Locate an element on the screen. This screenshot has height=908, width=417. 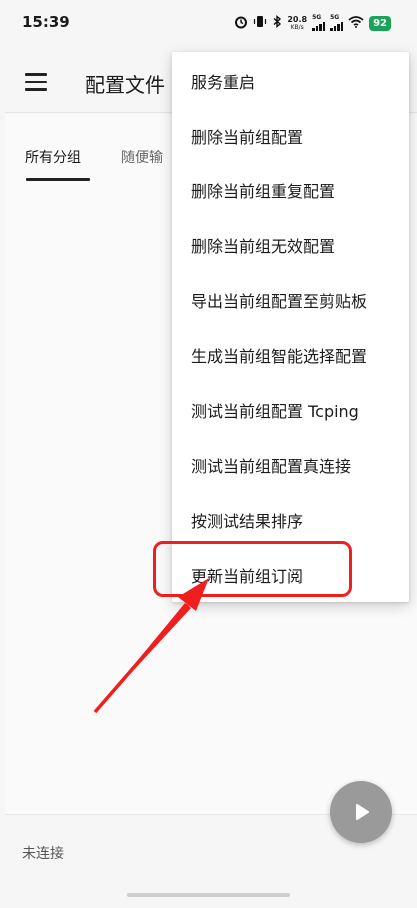
start-connection-button is located at coordinates (361, 812).